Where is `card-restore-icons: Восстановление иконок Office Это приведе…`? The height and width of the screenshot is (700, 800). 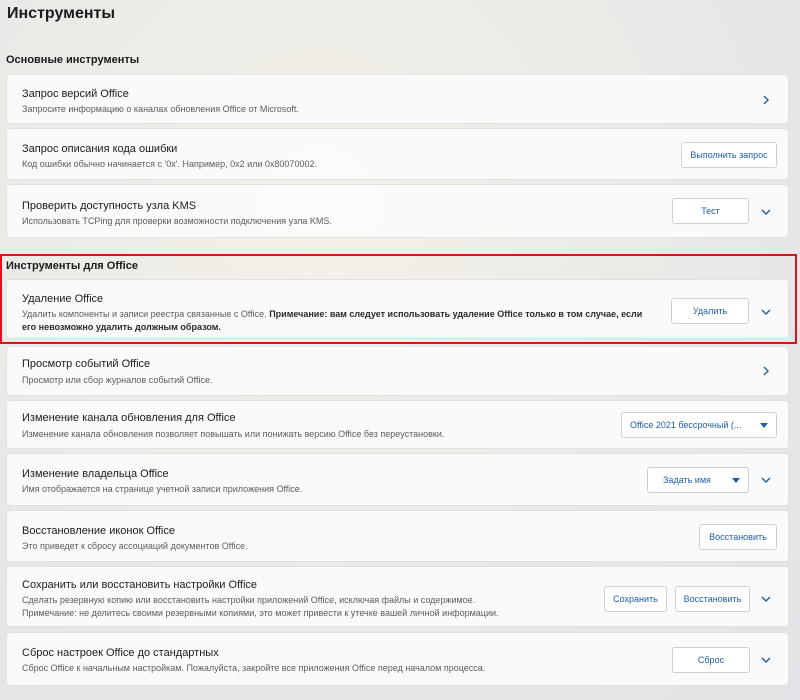 card-restore-icons: Восстановление иконок Office Это приведе… is located at coordinates (397, 536).